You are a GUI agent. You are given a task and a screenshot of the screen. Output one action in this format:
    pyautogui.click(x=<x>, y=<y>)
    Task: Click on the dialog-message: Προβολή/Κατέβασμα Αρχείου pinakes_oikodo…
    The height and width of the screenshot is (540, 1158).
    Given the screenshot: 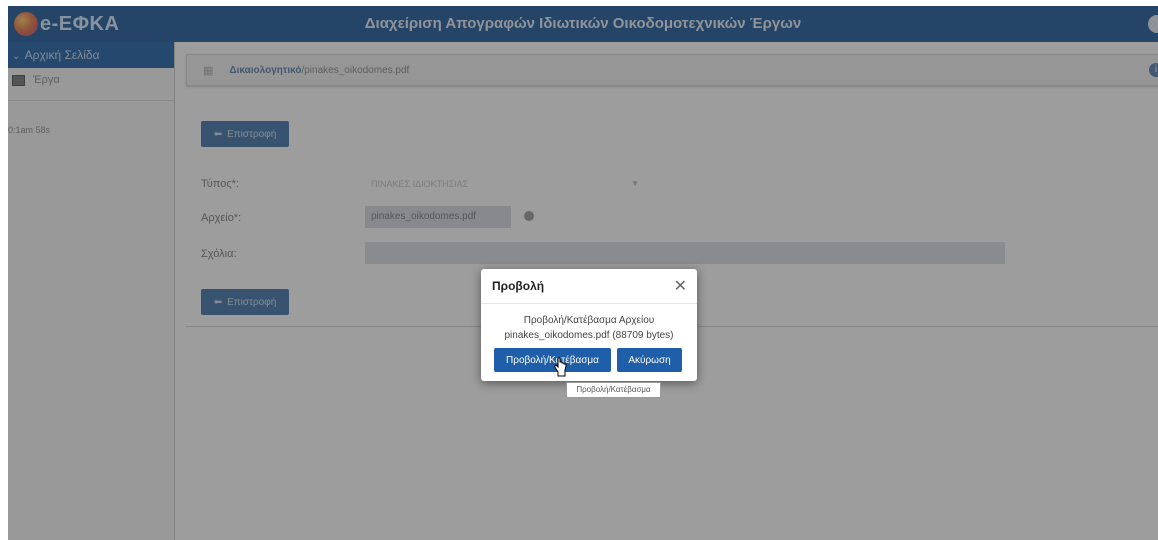 What is the action you would take?
    pyautogui.click(x=589, y=328)
    